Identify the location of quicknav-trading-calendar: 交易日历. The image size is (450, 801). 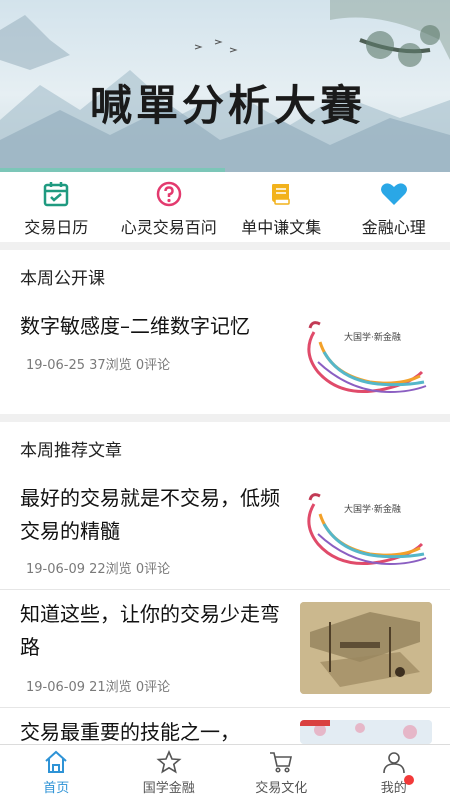
(56, 207).